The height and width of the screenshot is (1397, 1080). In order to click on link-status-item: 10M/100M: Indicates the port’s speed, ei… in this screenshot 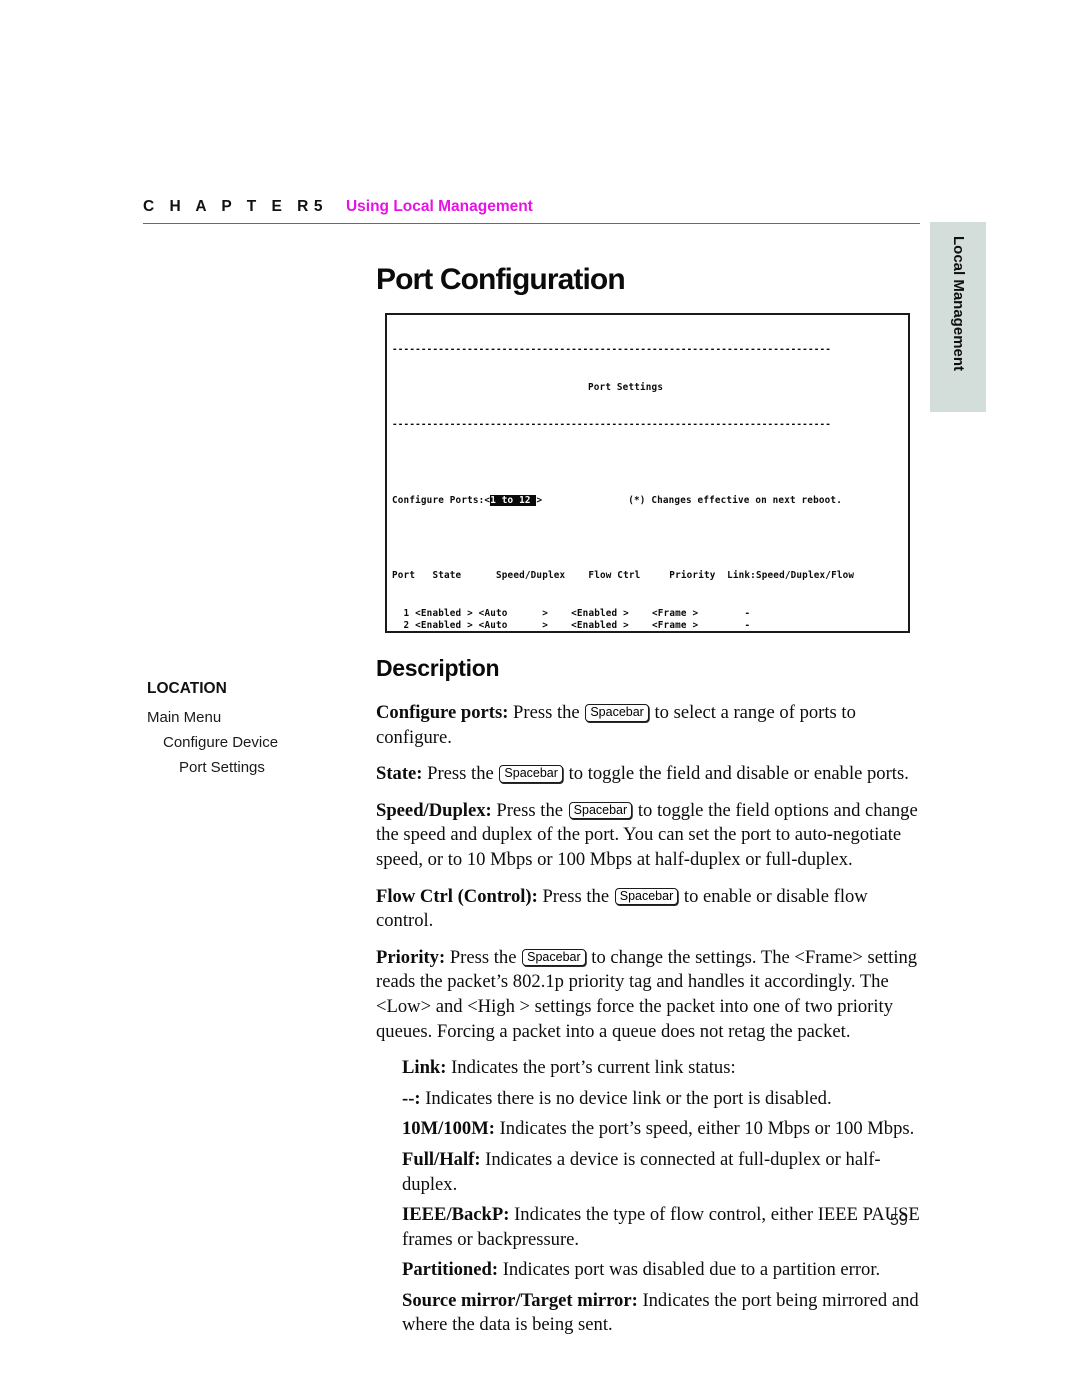, I will do `click(663, 1129)`.